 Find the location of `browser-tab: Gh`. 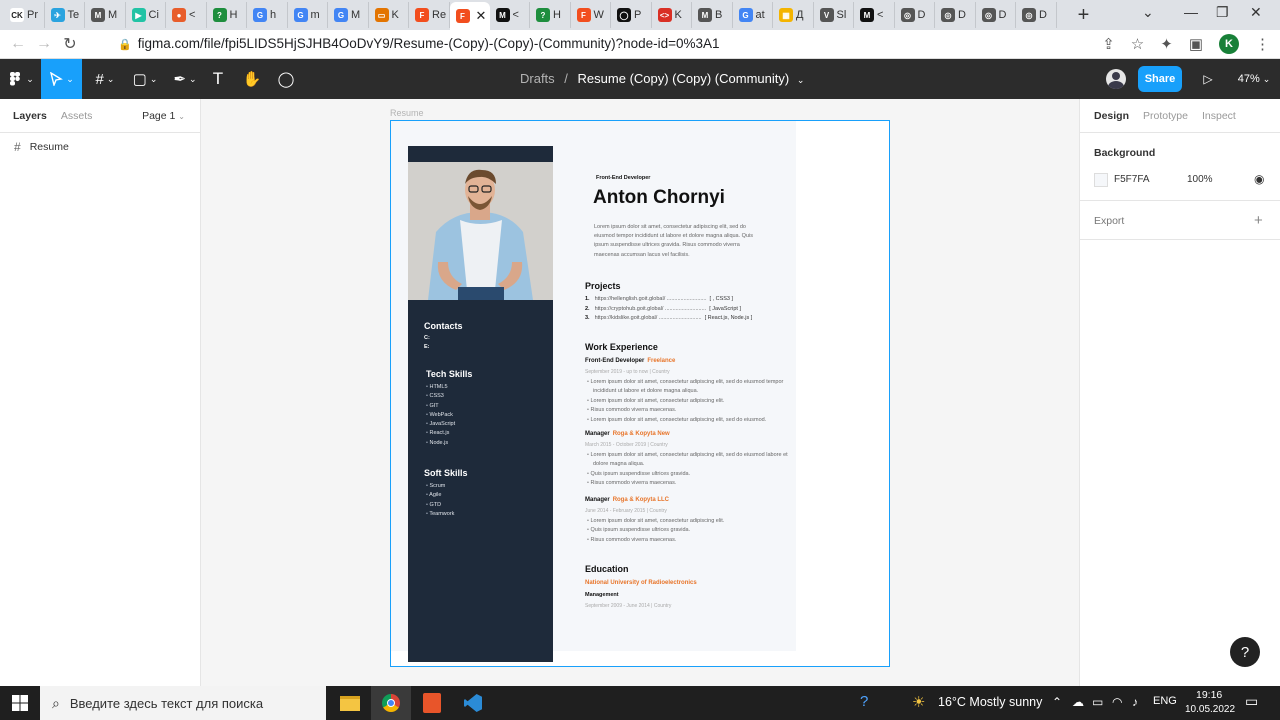

browser-tab: Gh is located at coordinates (267, 15).